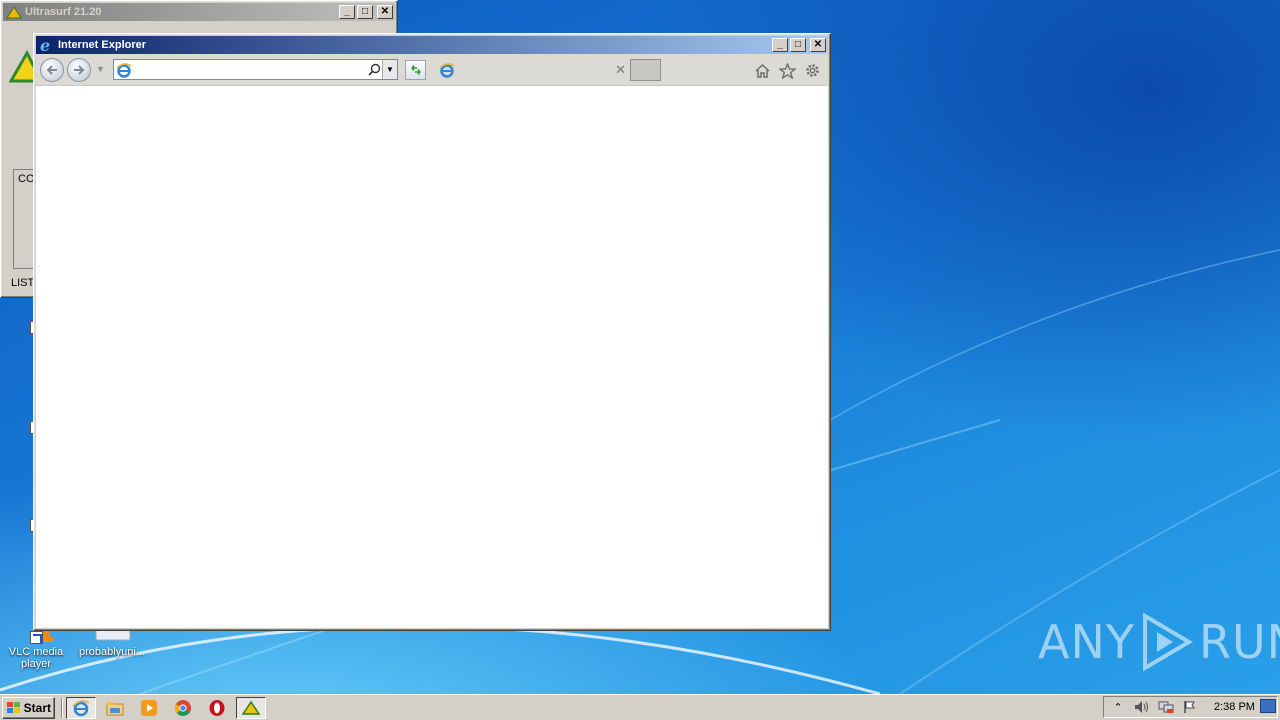 This screenshot has height=720, width=1280. I want to click on taskbar-separator, so click(62, 707).